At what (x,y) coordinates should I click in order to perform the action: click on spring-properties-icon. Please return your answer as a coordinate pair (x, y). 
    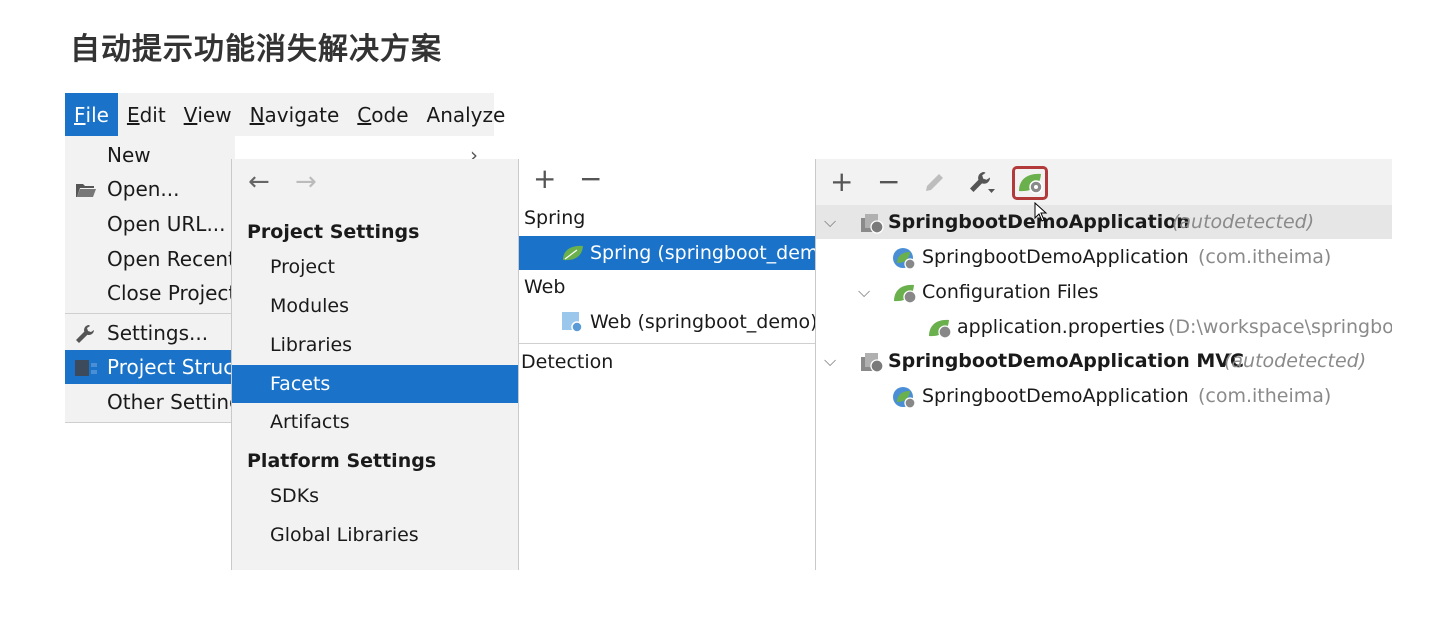
    Looking at the image, I should click on (940, 330).